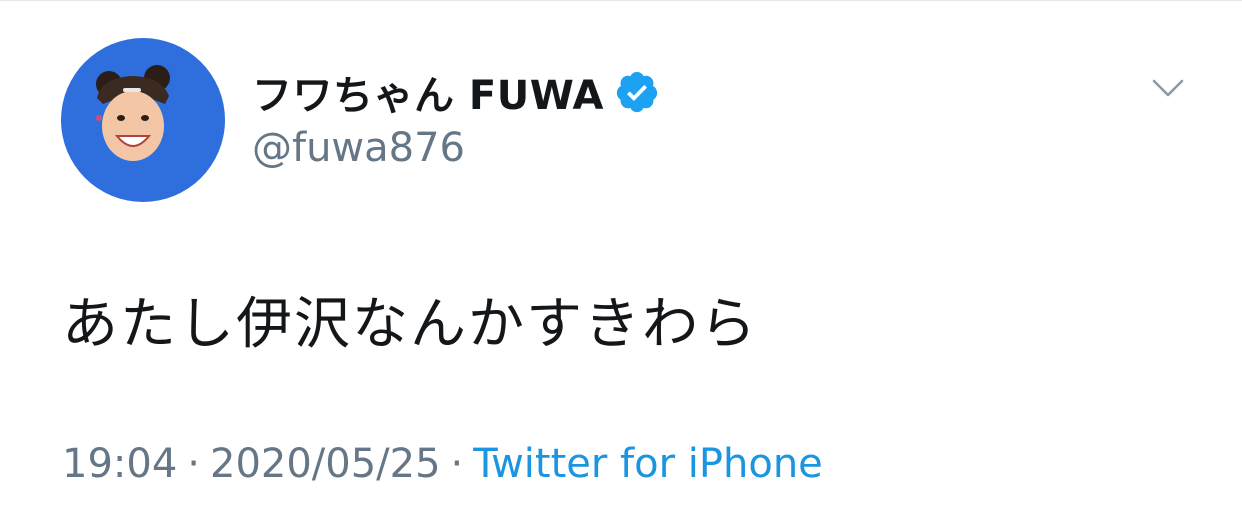 The height and width of the screenshot is (532, 1242). I want to click on chevron-down-icon, so click(1168, 89).